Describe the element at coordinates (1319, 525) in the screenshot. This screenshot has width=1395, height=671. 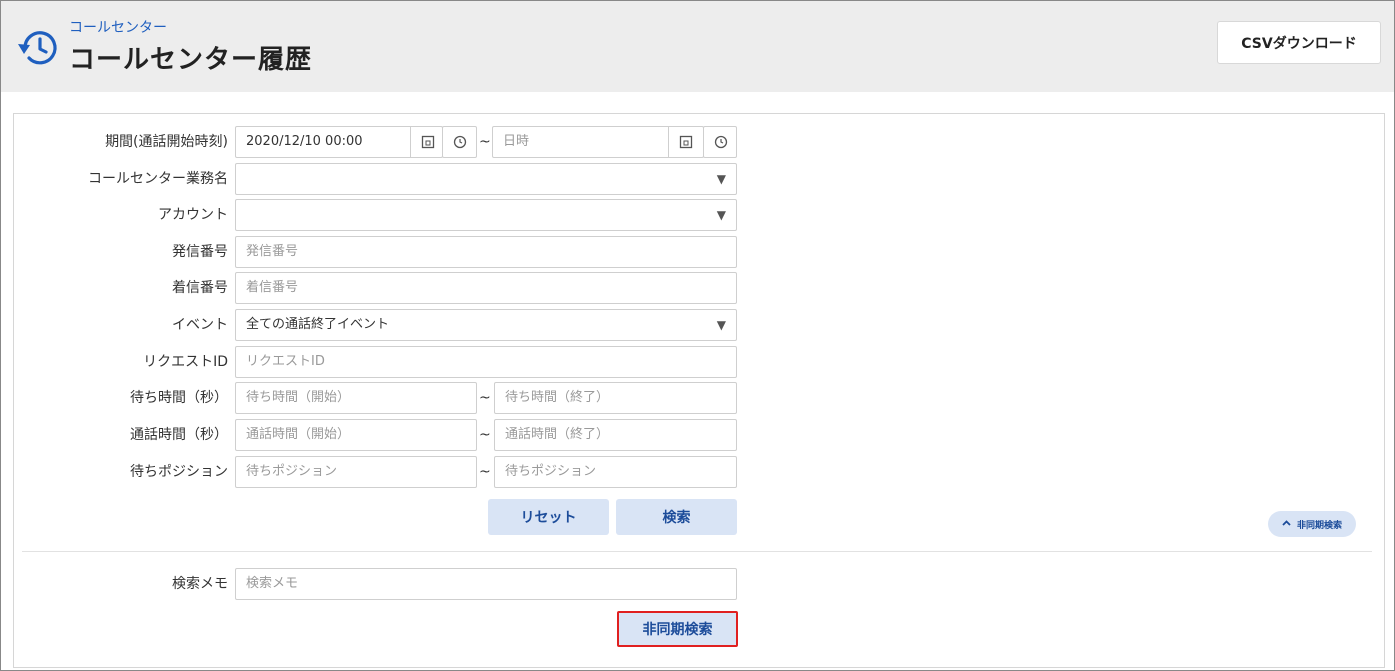
I see `async-toggle-label: 非同期検索` at that location.